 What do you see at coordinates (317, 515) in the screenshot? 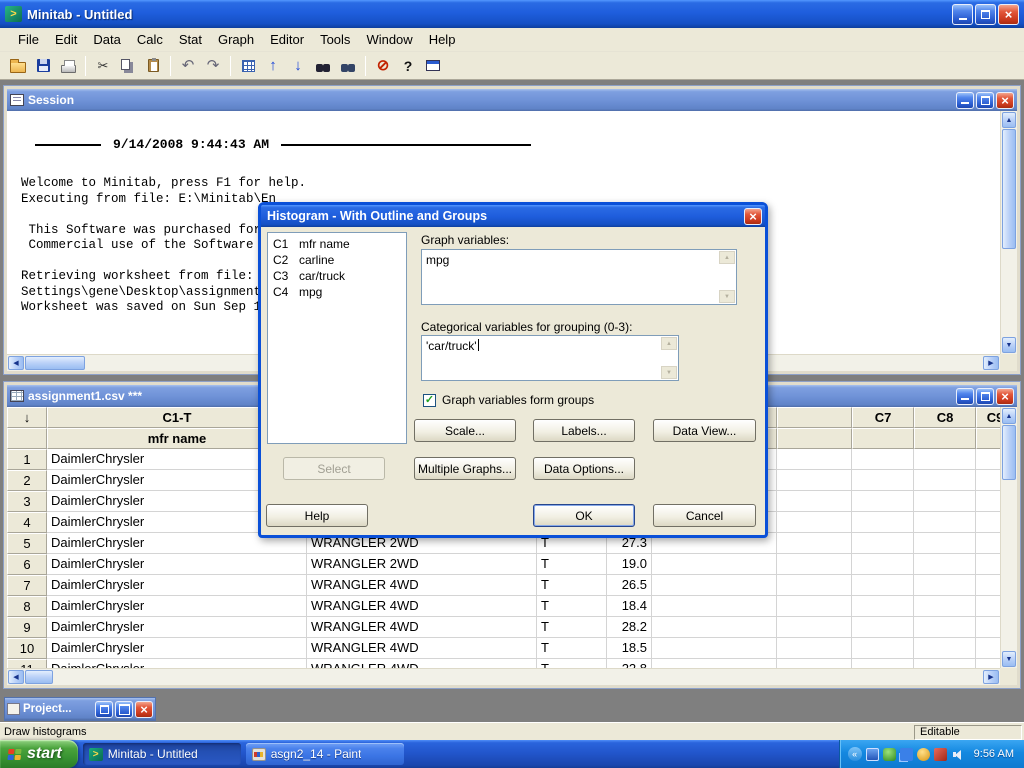
I see `help-button: Help` at bounding box center [317, 515].